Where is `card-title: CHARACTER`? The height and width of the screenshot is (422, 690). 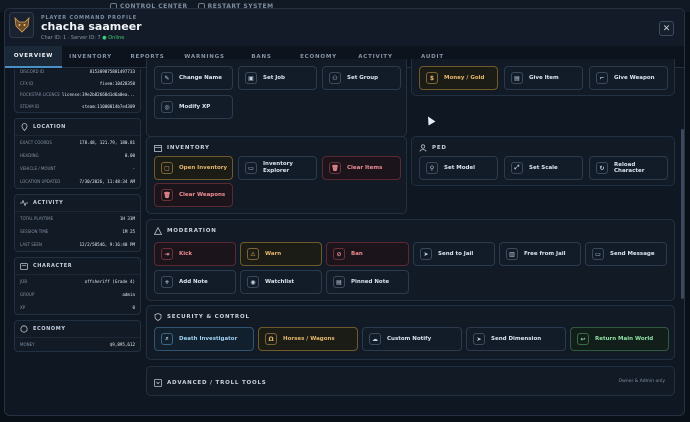
card-title: CHARACTER is located at coordinates (53, 266).